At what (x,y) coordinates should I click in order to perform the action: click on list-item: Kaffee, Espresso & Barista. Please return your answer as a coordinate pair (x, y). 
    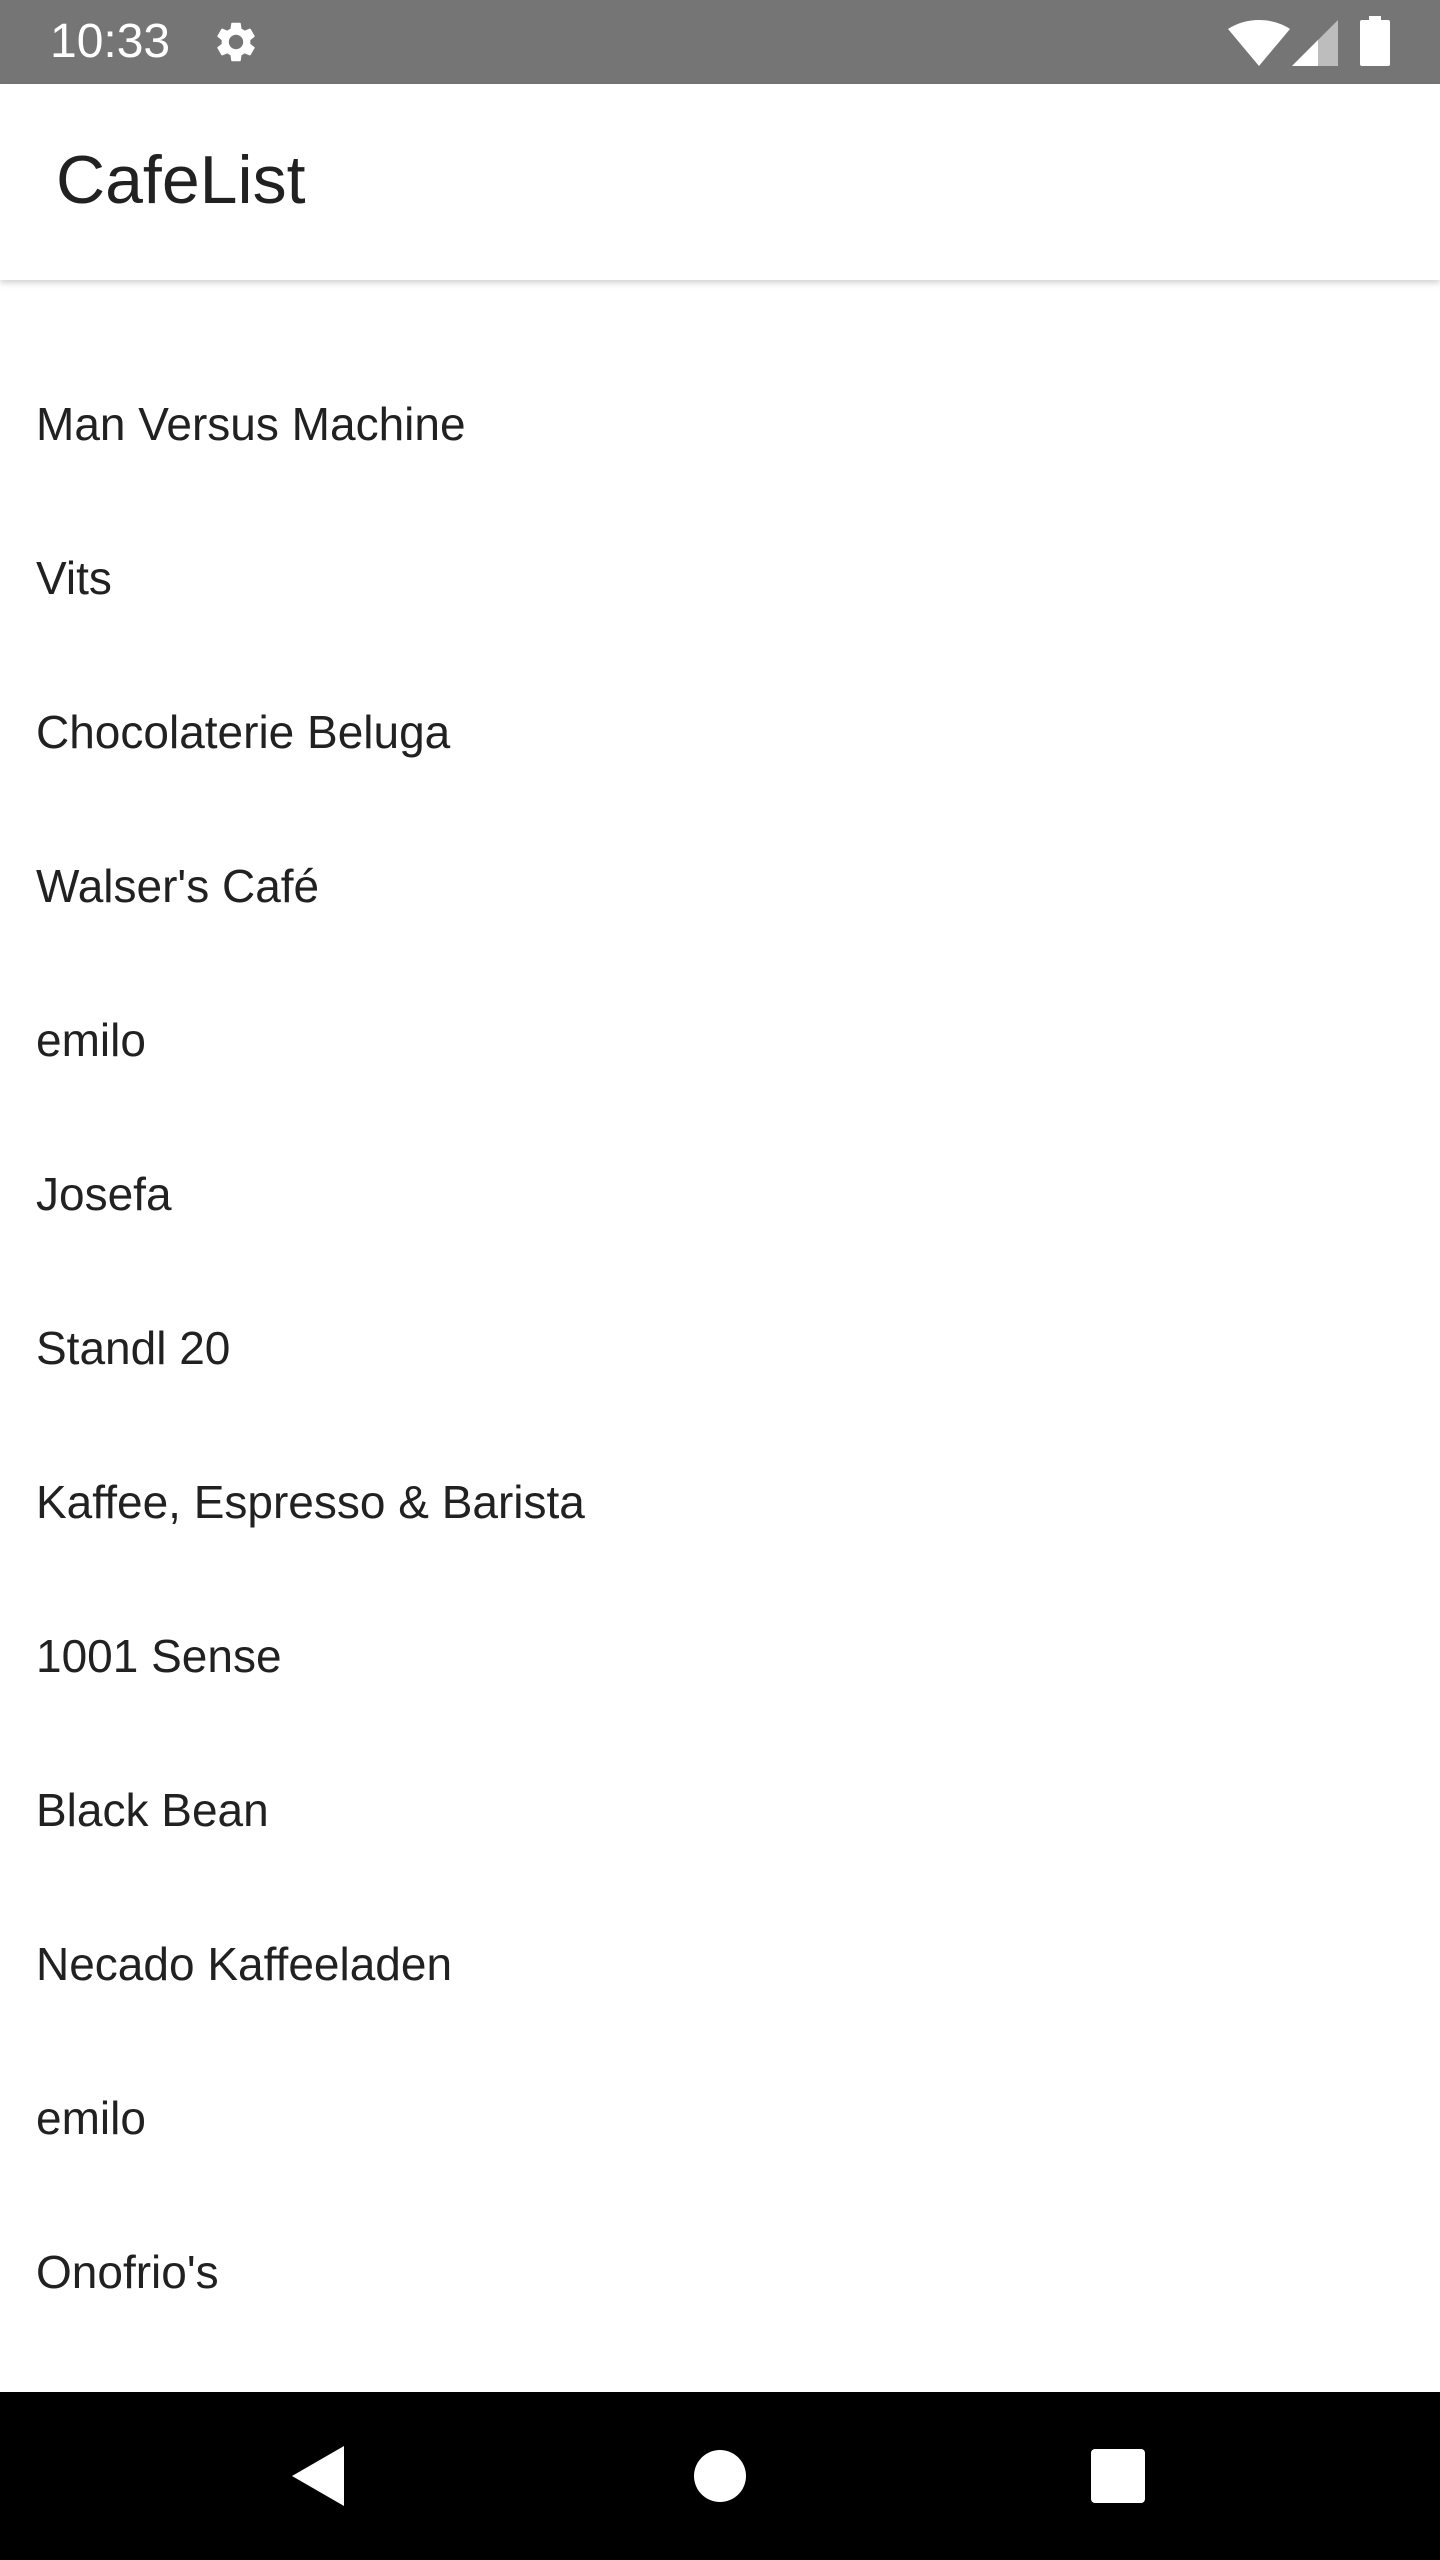
    Looking at the image, I should click on (720, 1505).